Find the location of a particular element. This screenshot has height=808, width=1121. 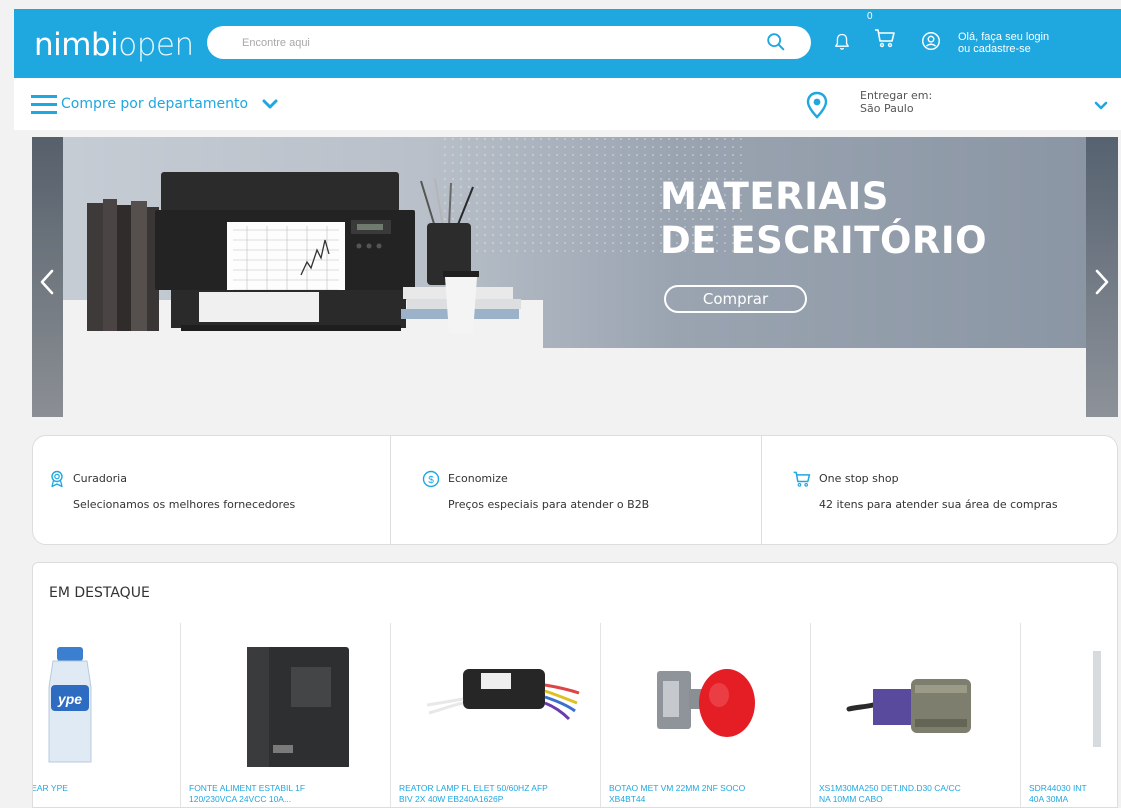

product-name: BOTAO MET VM 22MM 2NF SOCO XB4BT44 is located at coordinates (707, 794).